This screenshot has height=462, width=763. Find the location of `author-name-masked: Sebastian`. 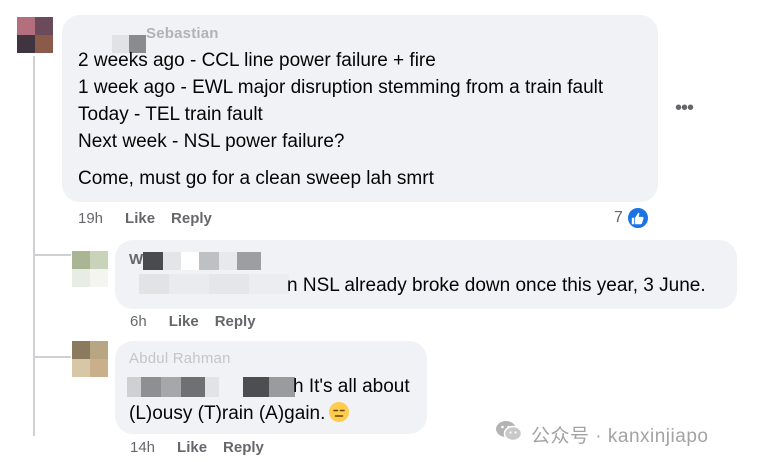

author-name-masked: Sebastian is located at coordinates (149, 33).